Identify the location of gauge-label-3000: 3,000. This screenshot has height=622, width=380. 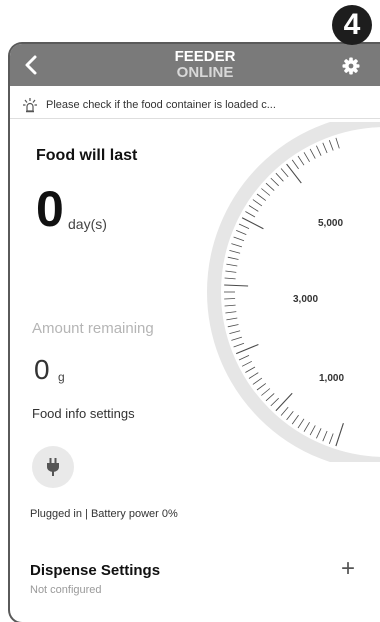
(305, 299).